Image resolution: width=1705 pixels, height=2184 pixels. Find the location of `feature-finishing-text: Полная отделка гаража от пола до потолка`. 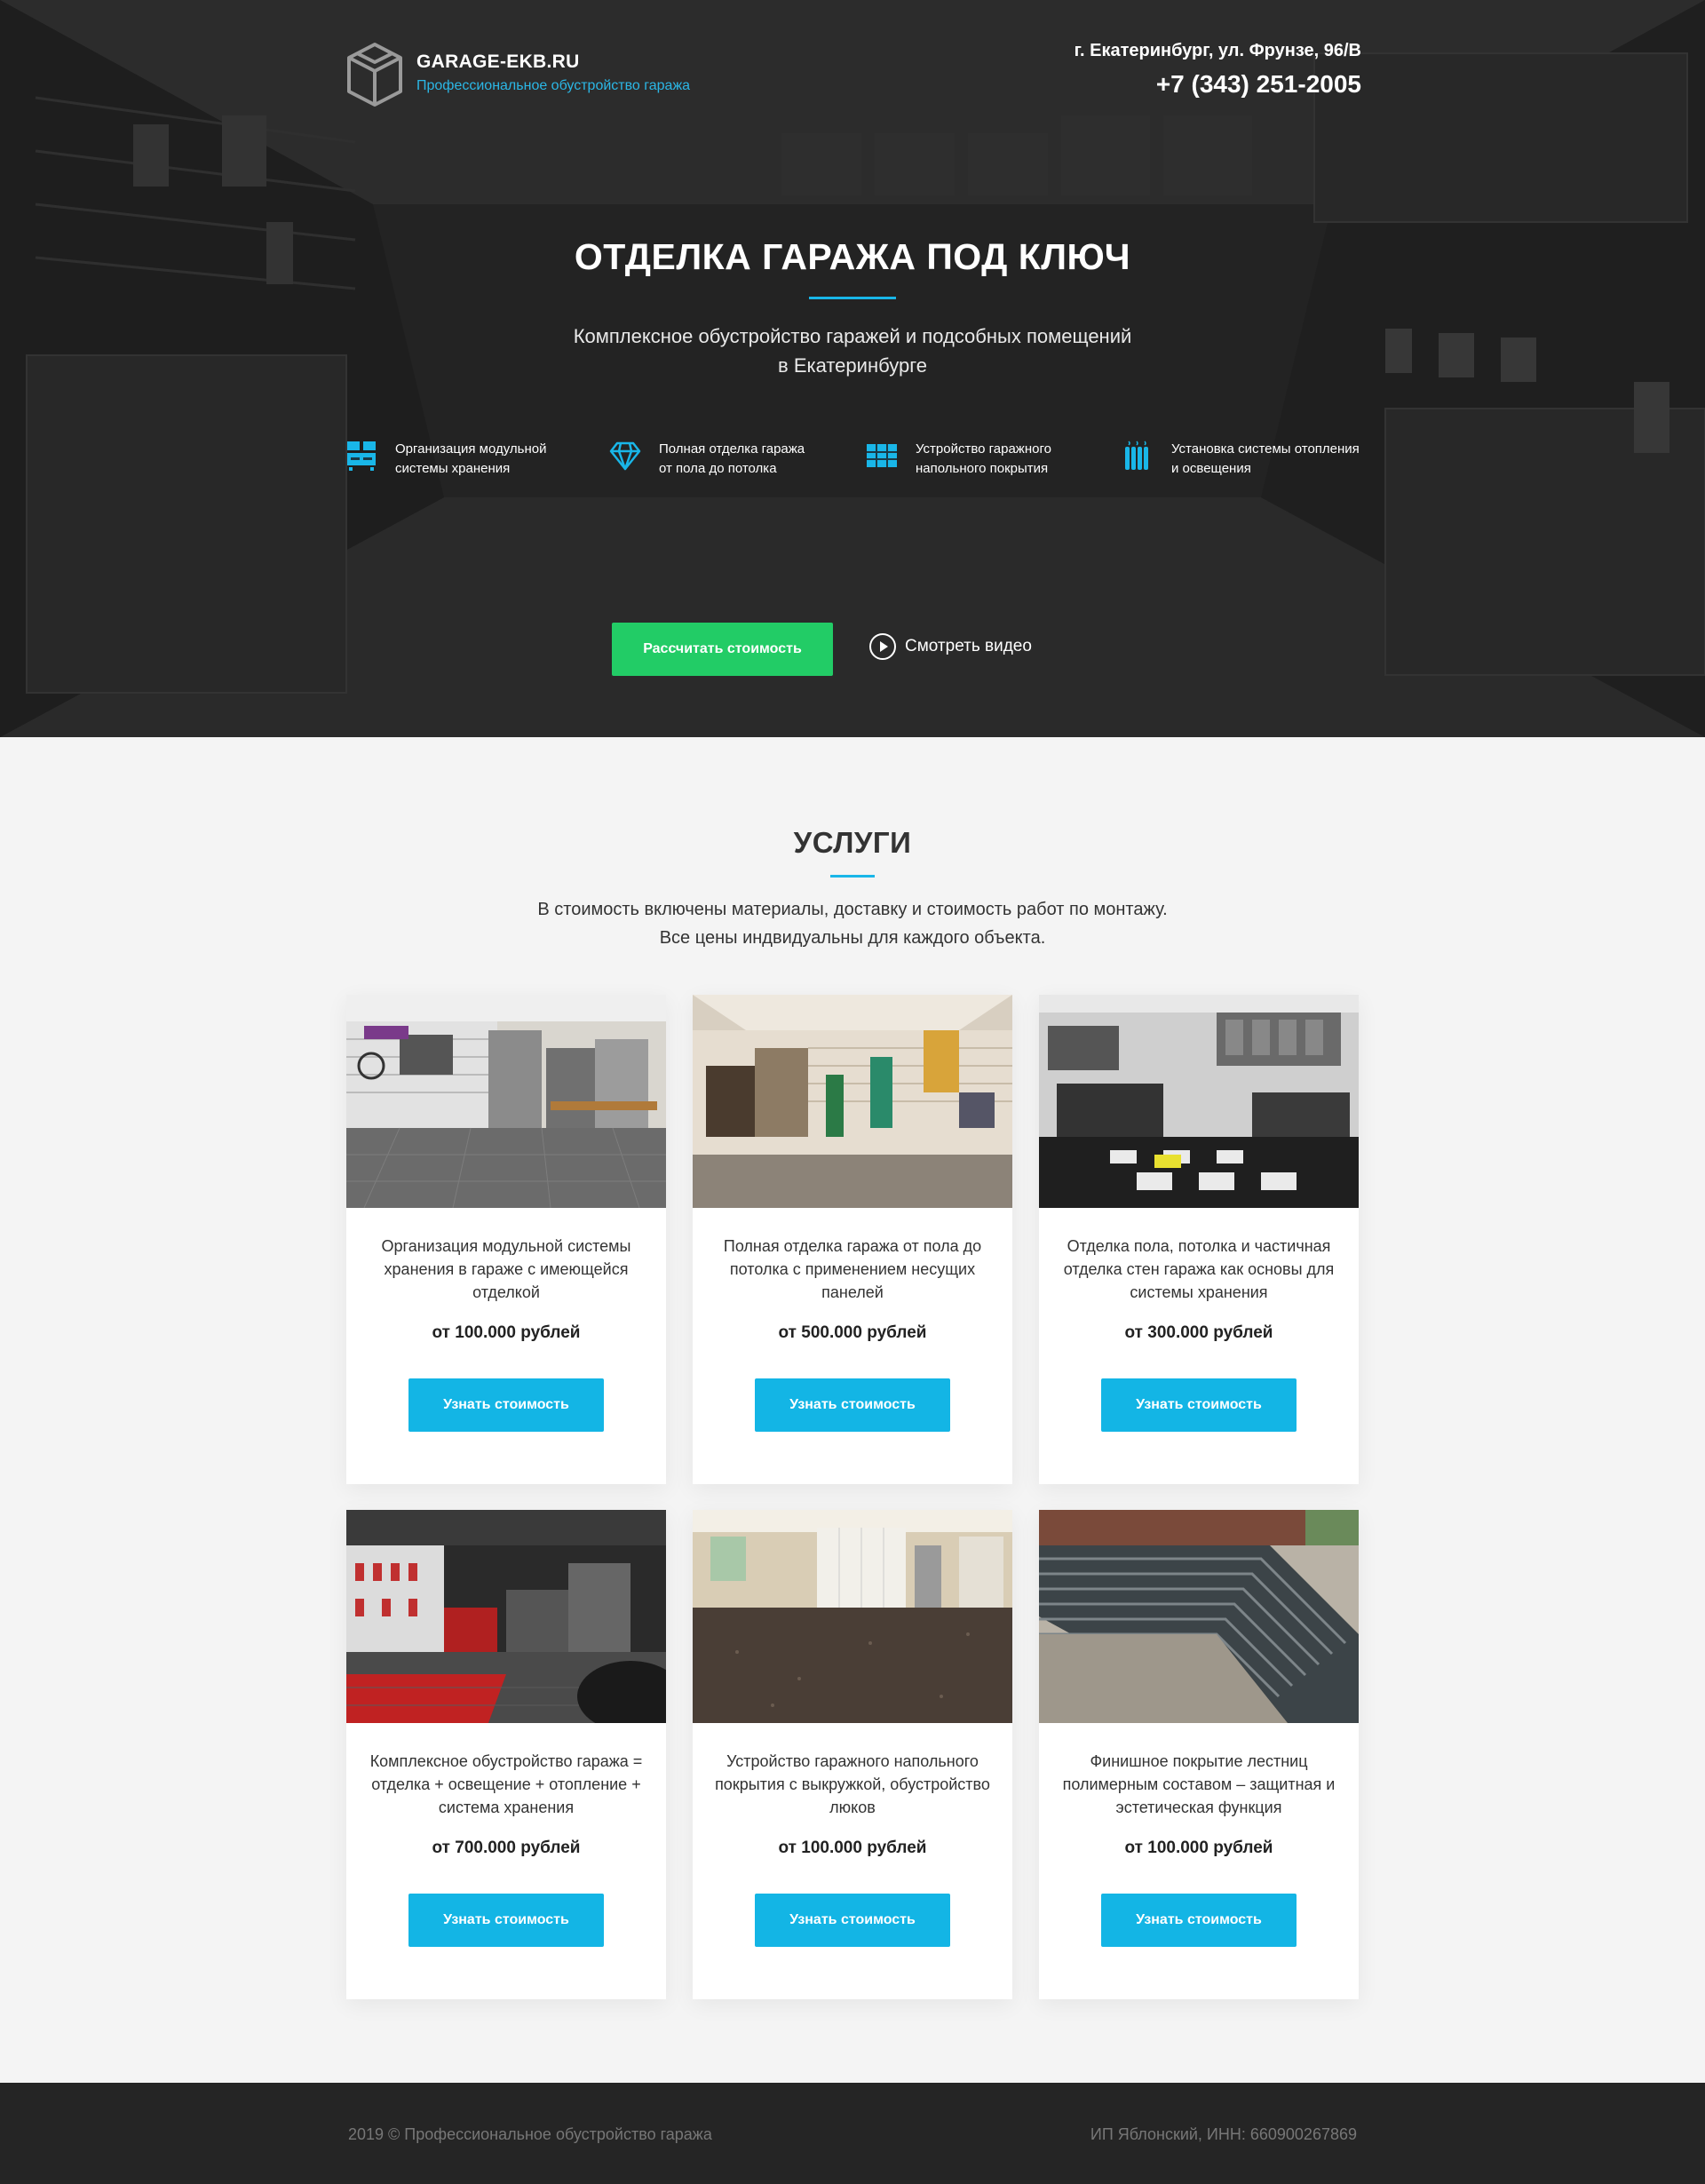

feature-finishing-text: Полная отделка гаража от пола до потолка is located at coordinates (732, 458).